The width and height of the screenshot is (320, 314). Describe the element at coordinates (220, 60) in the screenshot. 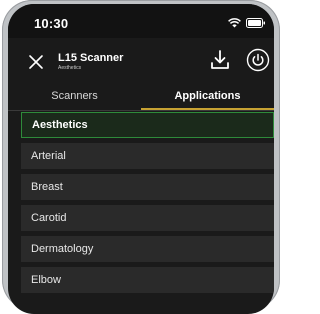

I see `download-icon` at that location.